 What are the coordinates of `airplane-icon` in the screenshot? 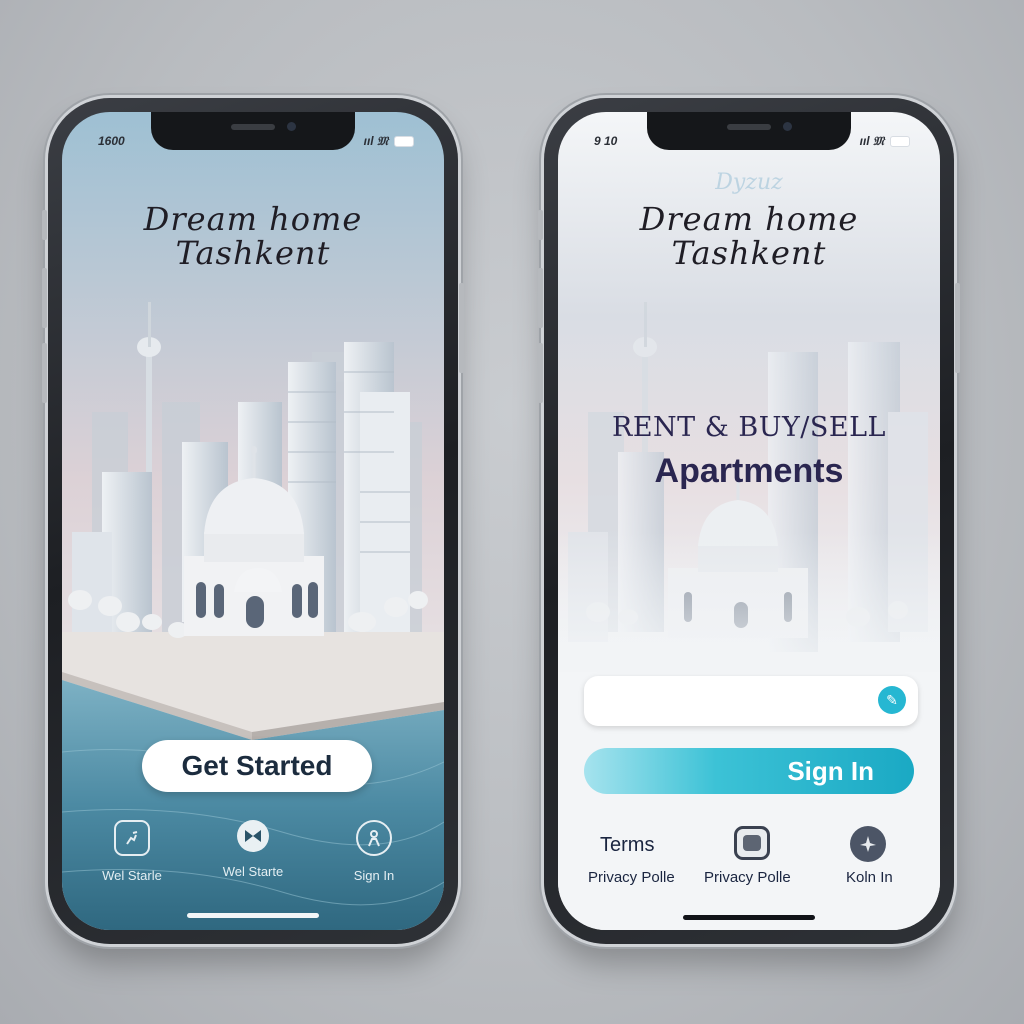 It's located at (868, 844).